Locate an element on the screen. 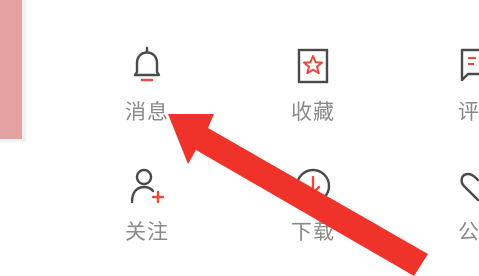  left-panel-lower is located at coordinates (13, 209).